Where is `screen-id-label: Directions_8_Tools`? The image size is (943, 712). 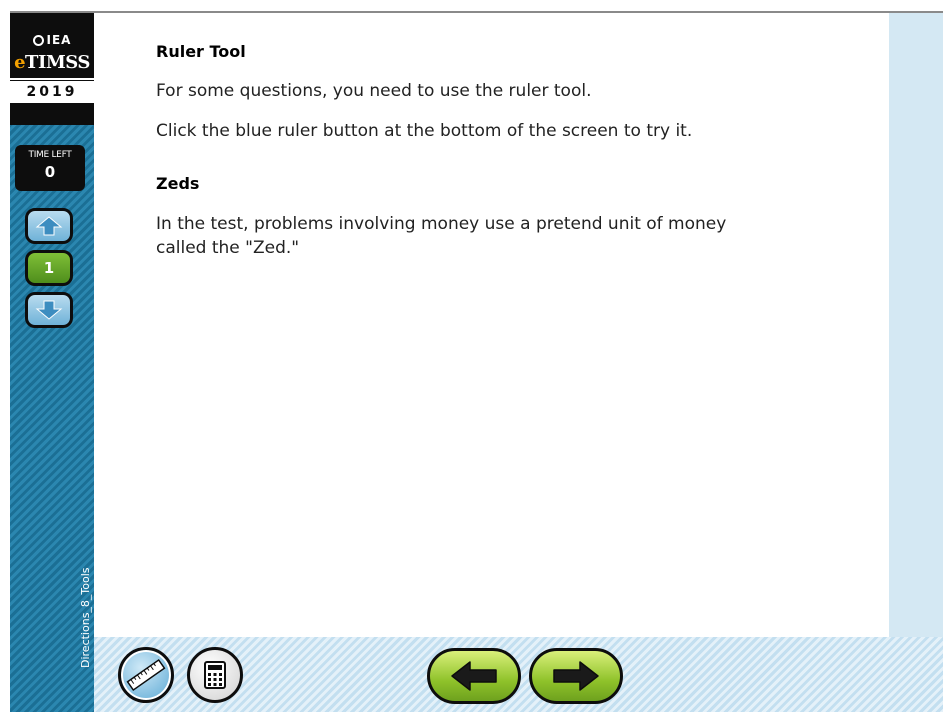
screen-id-label: Directions_8_Tools is located at coordinates (85, 617).